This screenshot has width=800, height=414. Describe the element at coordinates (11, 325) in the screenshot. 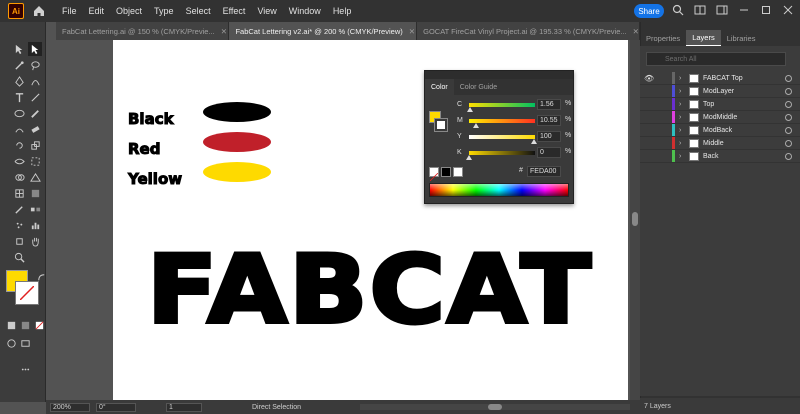

I see `color-mode-icon` at that location.